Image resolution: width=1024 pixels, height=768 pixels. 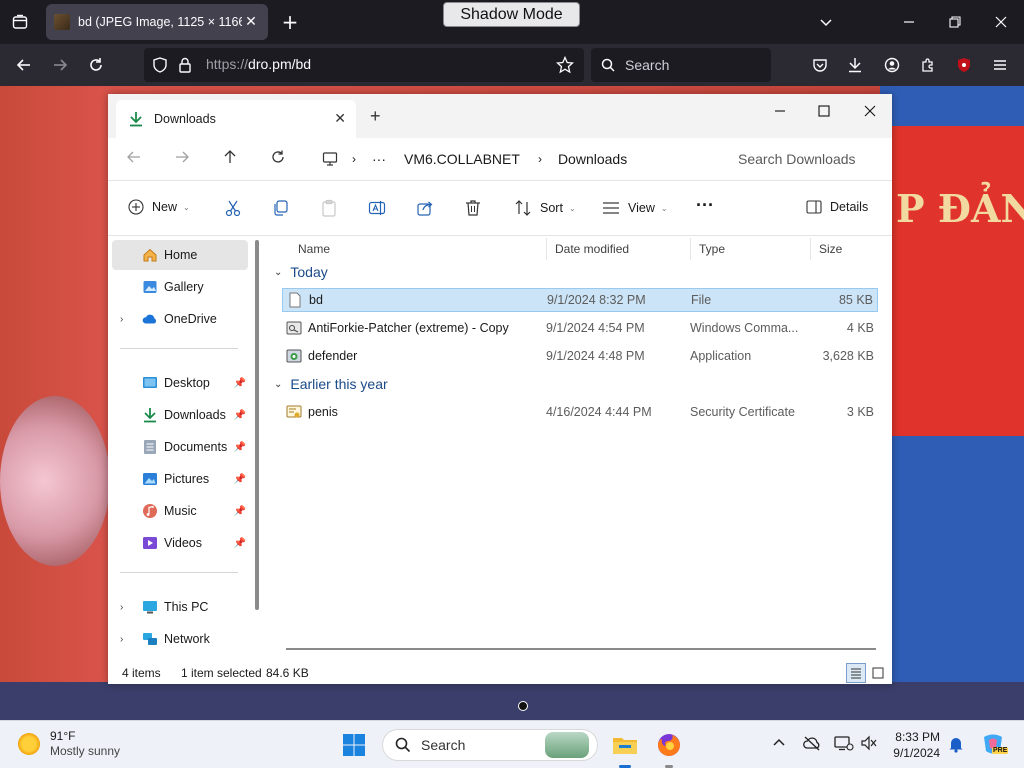 I want to click on sidebar-item-pictures: Pictures 📌, so click(x=183, y=479).